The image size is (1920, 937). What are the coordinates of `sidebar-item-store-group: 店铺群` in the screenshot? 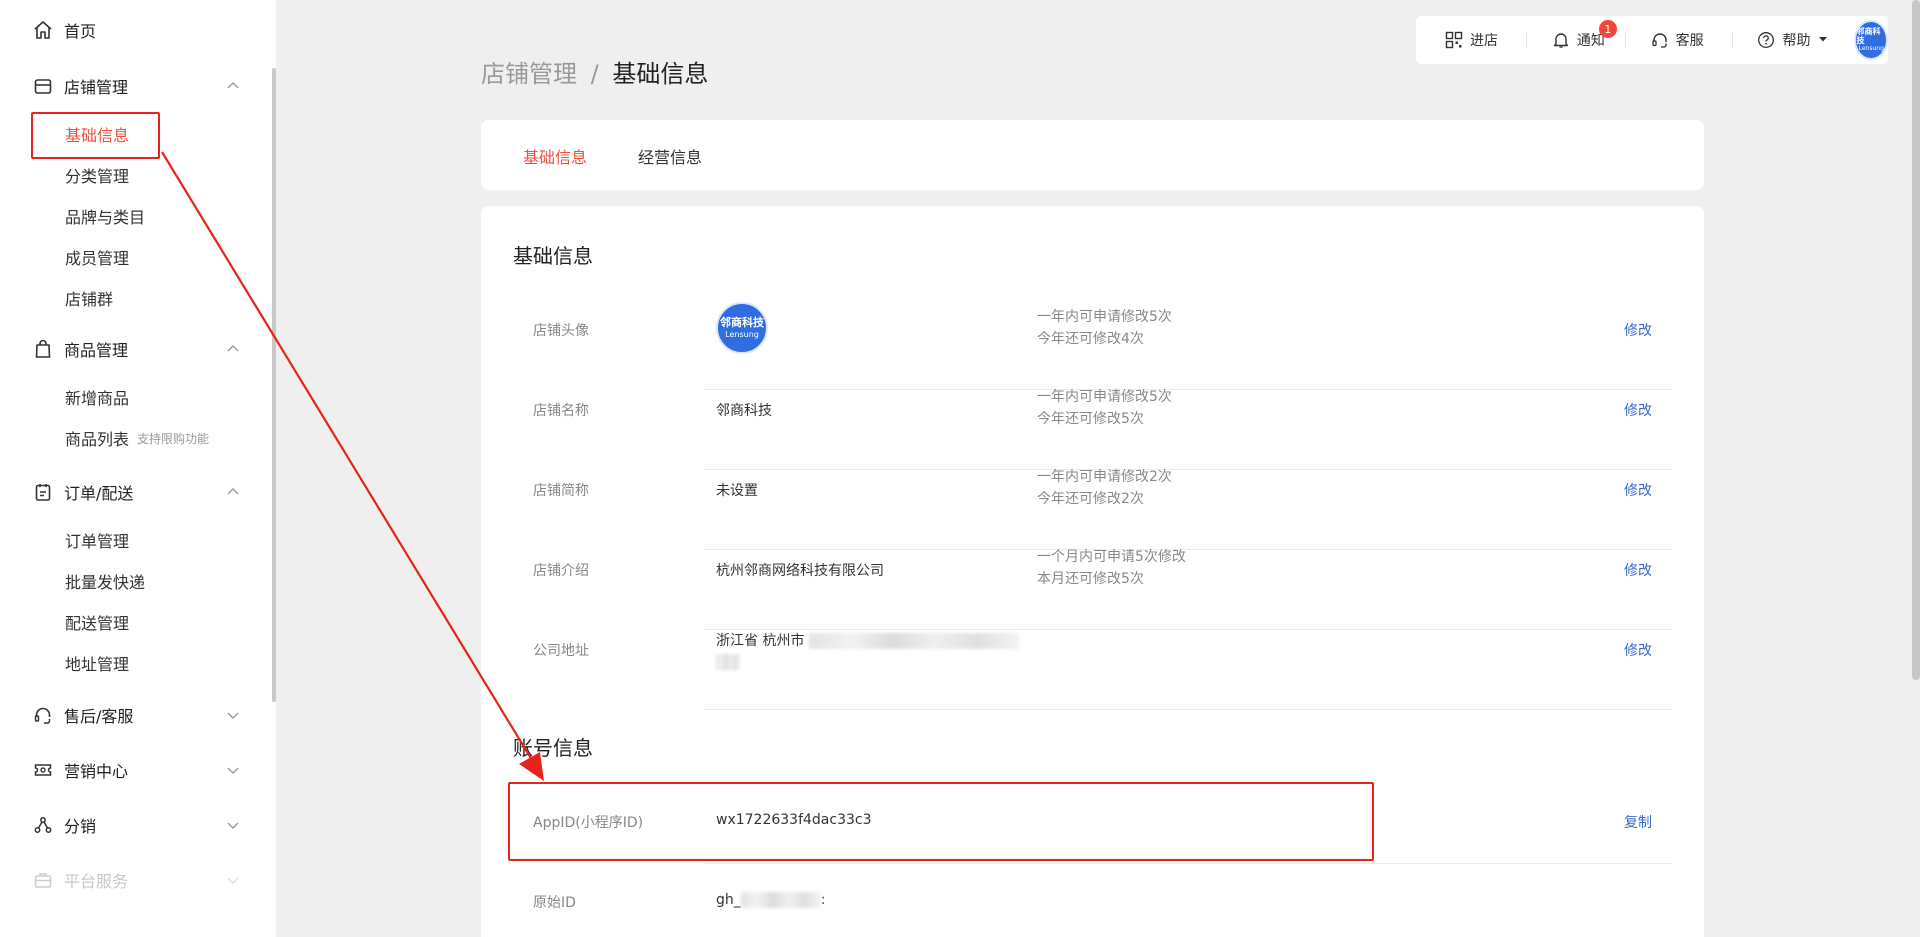 It's located at (89, 298).